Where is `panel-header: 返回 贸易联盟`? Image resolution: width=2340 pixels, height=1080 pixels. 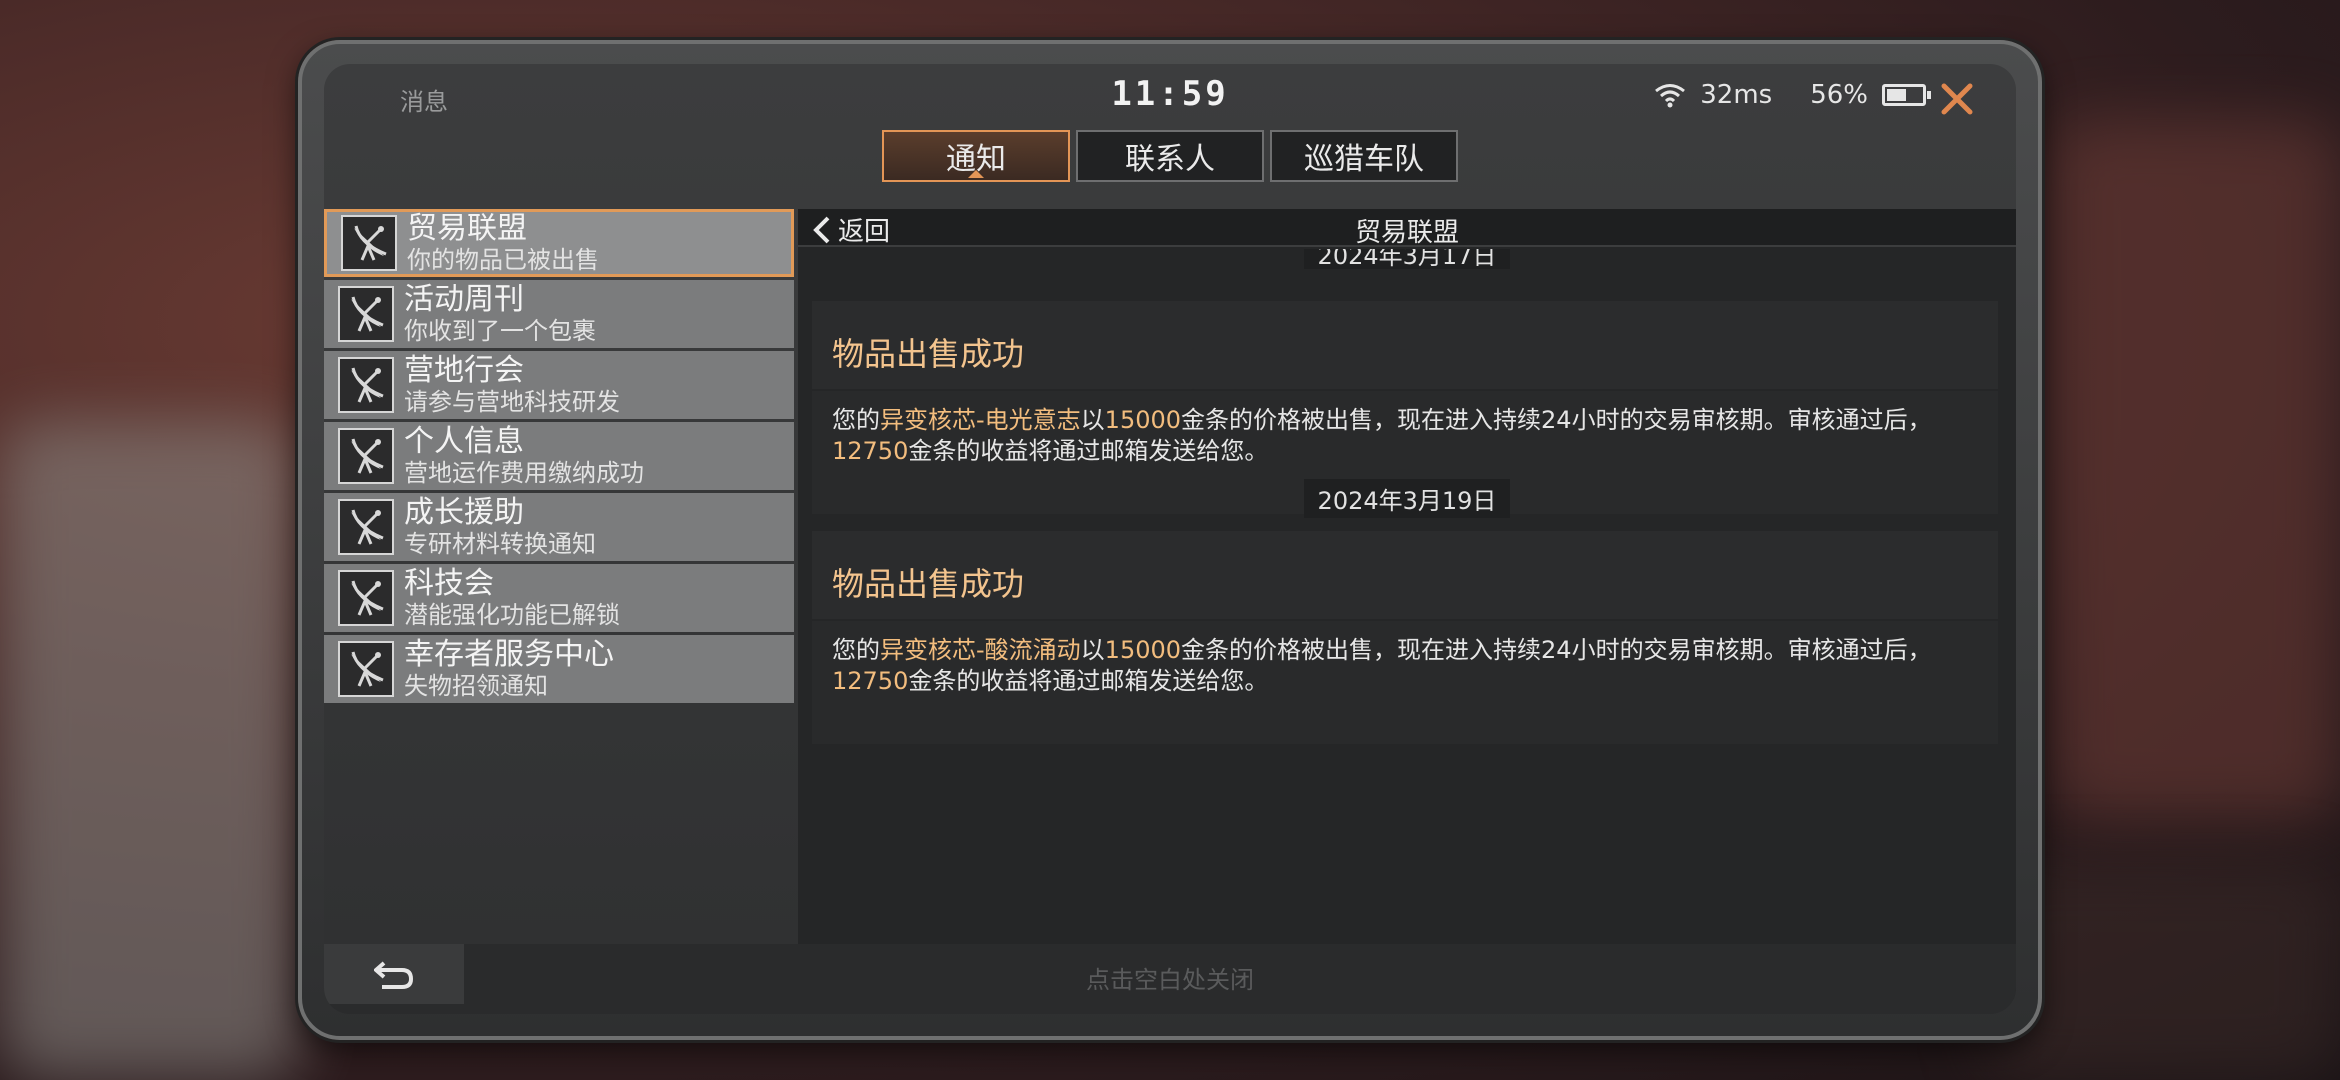 panel-header: 返回 贸易联盟 is located at coordinates (1407, 228).